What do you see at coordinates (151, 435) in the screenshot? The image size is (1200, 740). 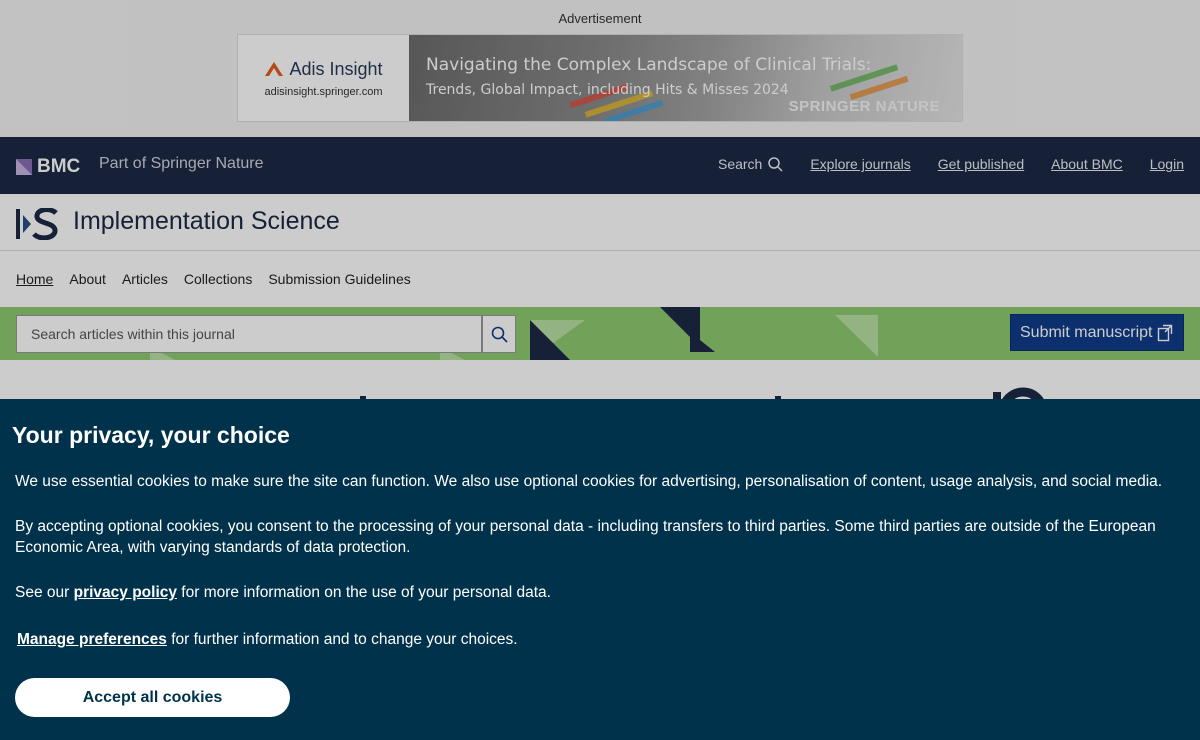 I see `cookie-banner-title: Your privacy, your choice` at bounding box center [151, 435].